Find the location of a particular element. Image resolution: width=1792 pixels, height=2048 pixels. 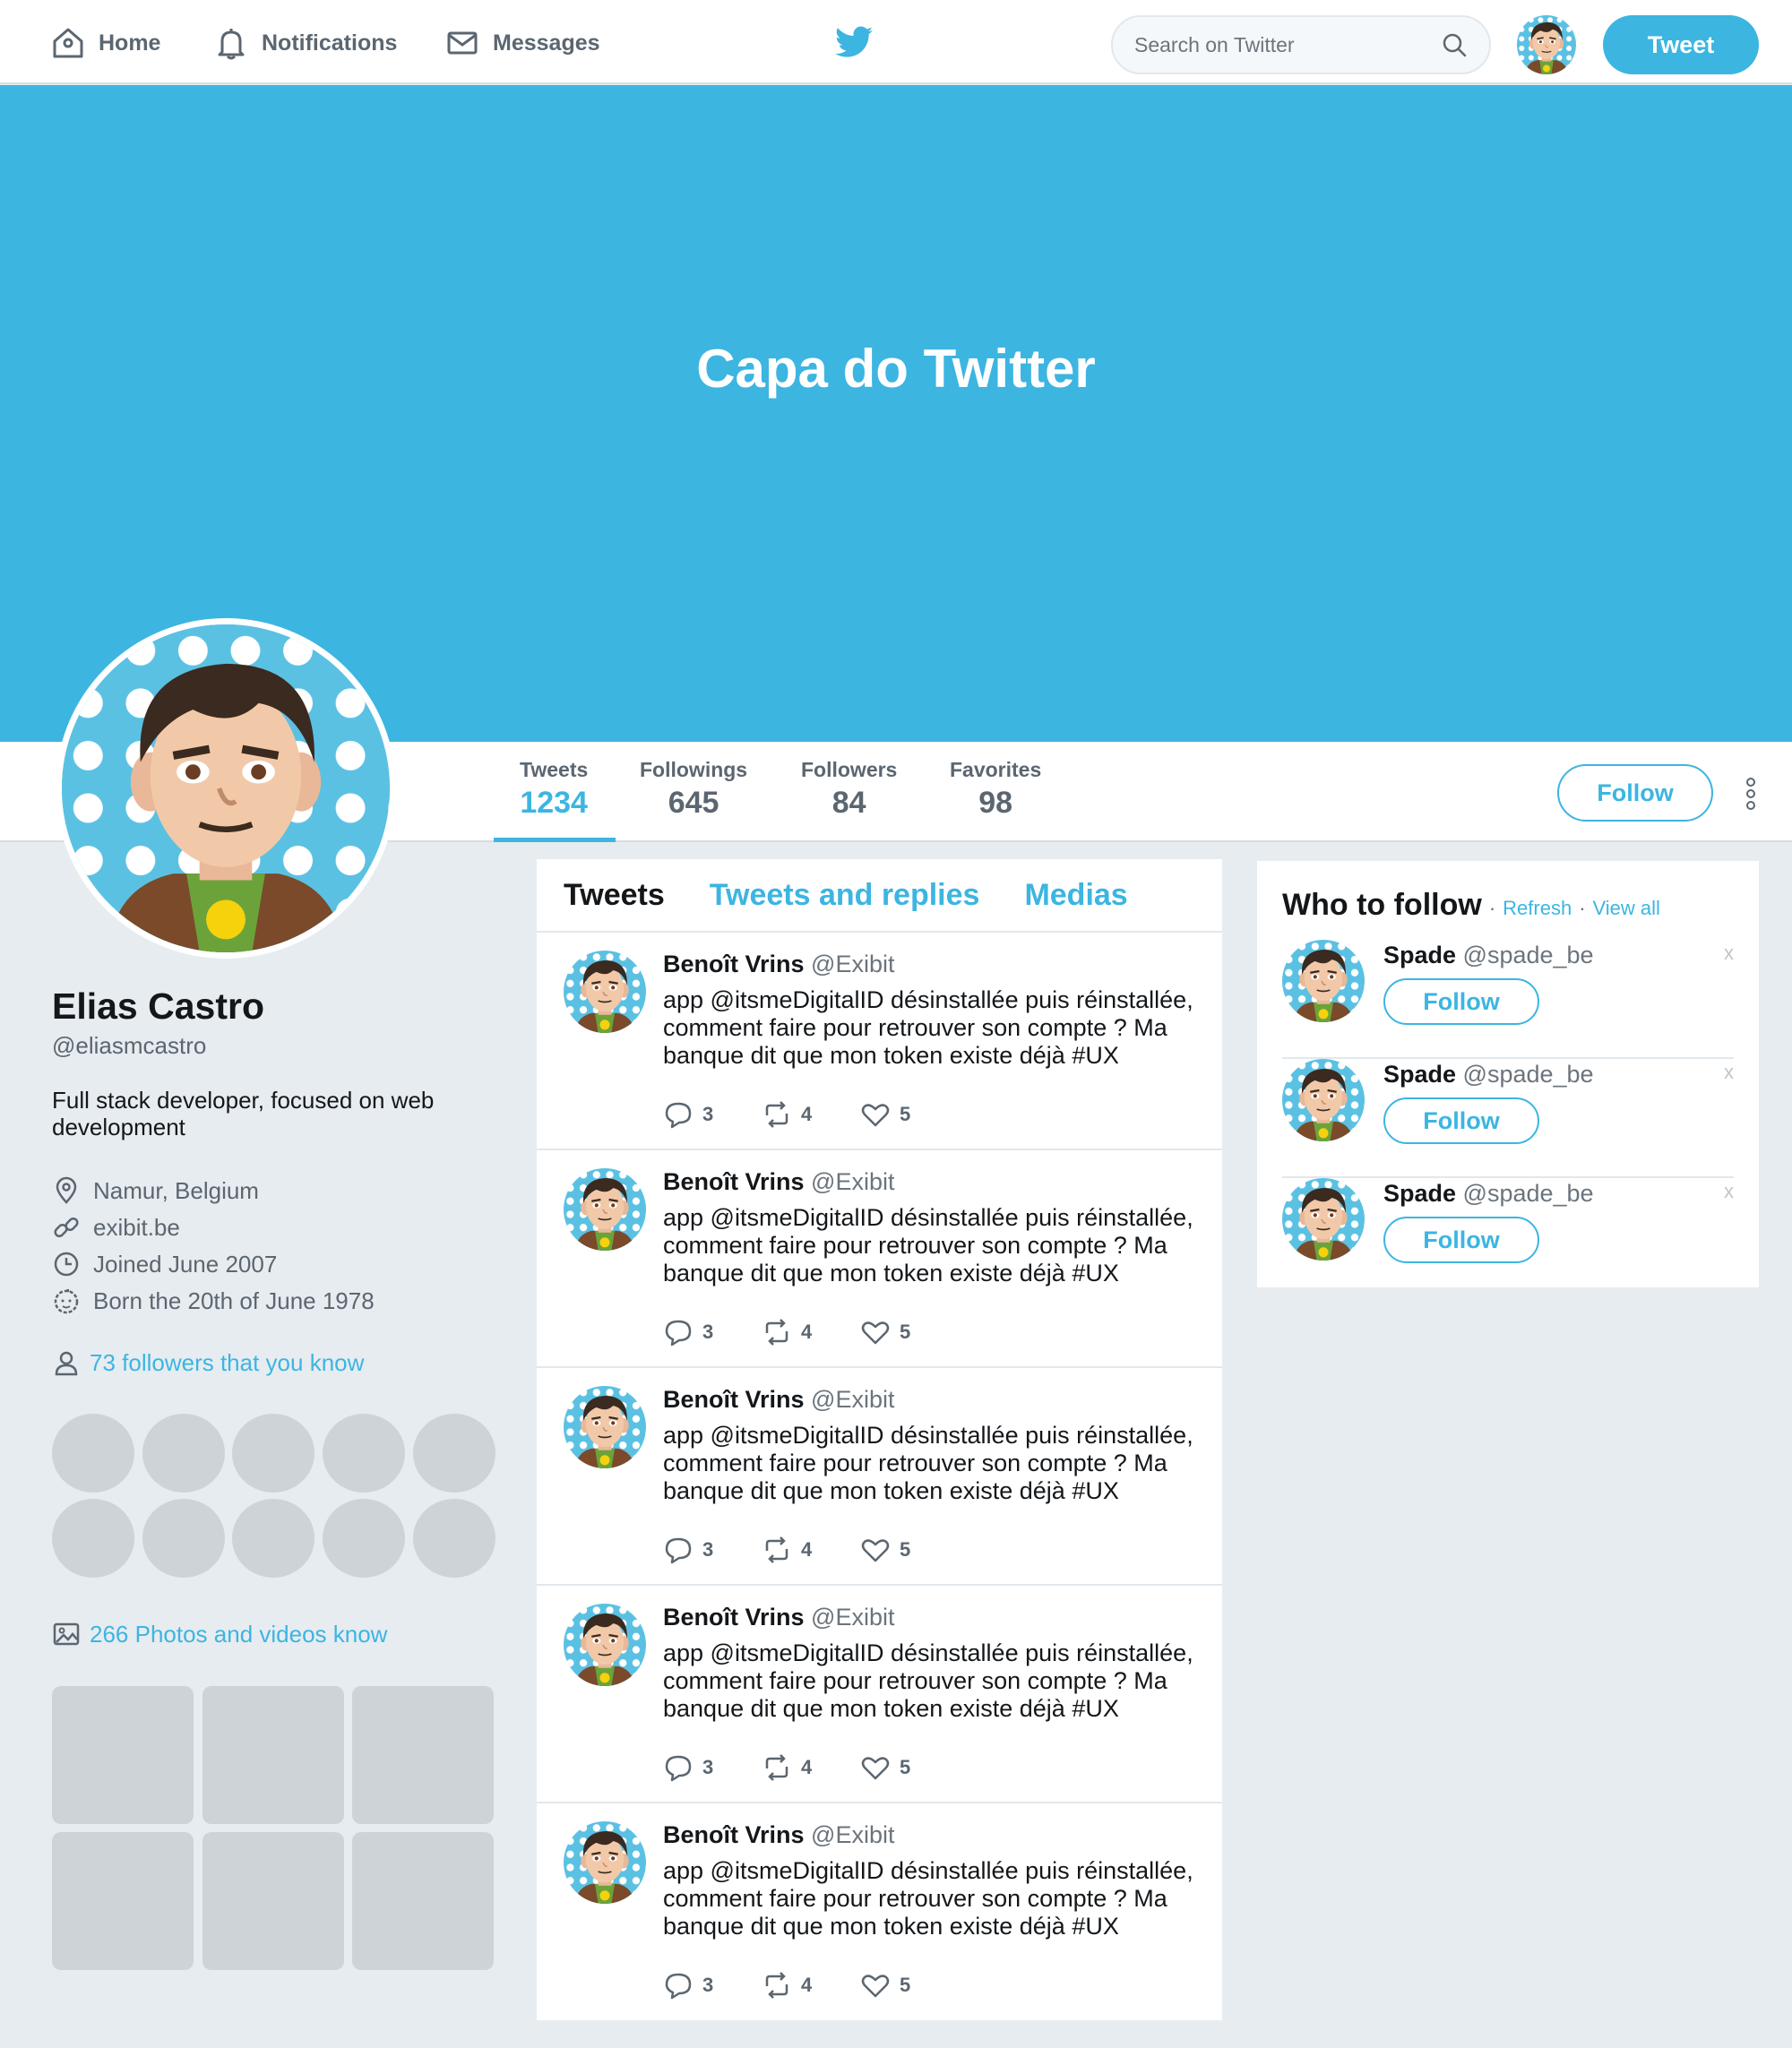

followers-you-know-link: 73 followers that you know is located at coordinates (208, 1362).